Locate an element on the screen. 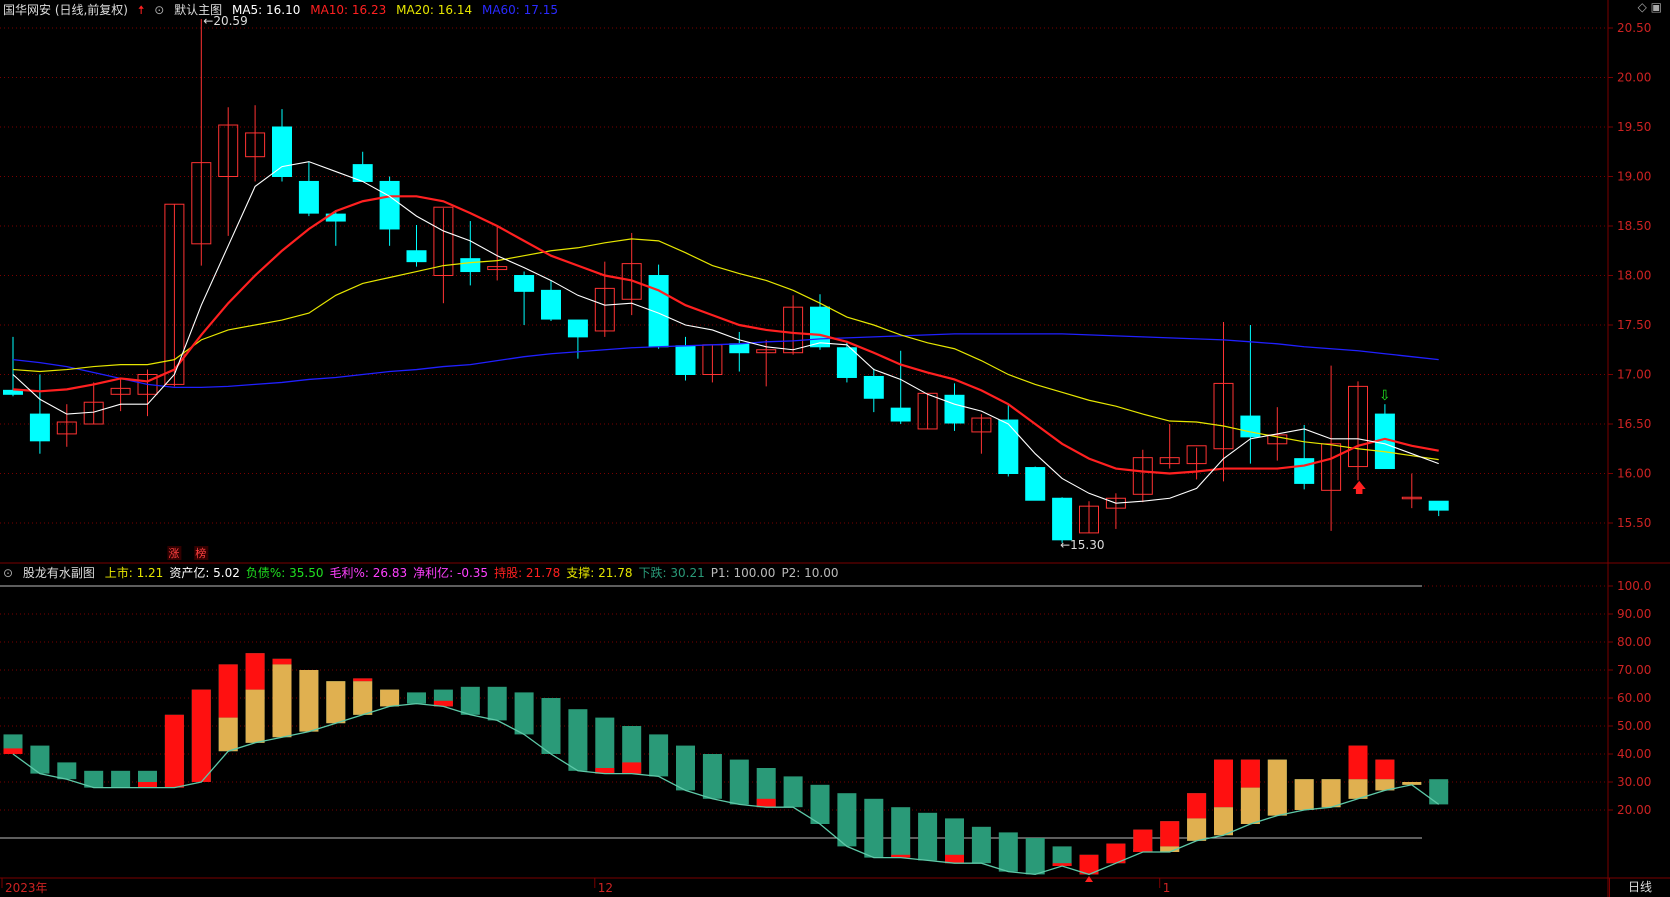 This screenshot has height=897, width=1670. main-tick-label: 17.50 is located at coordinates (1634, 325).